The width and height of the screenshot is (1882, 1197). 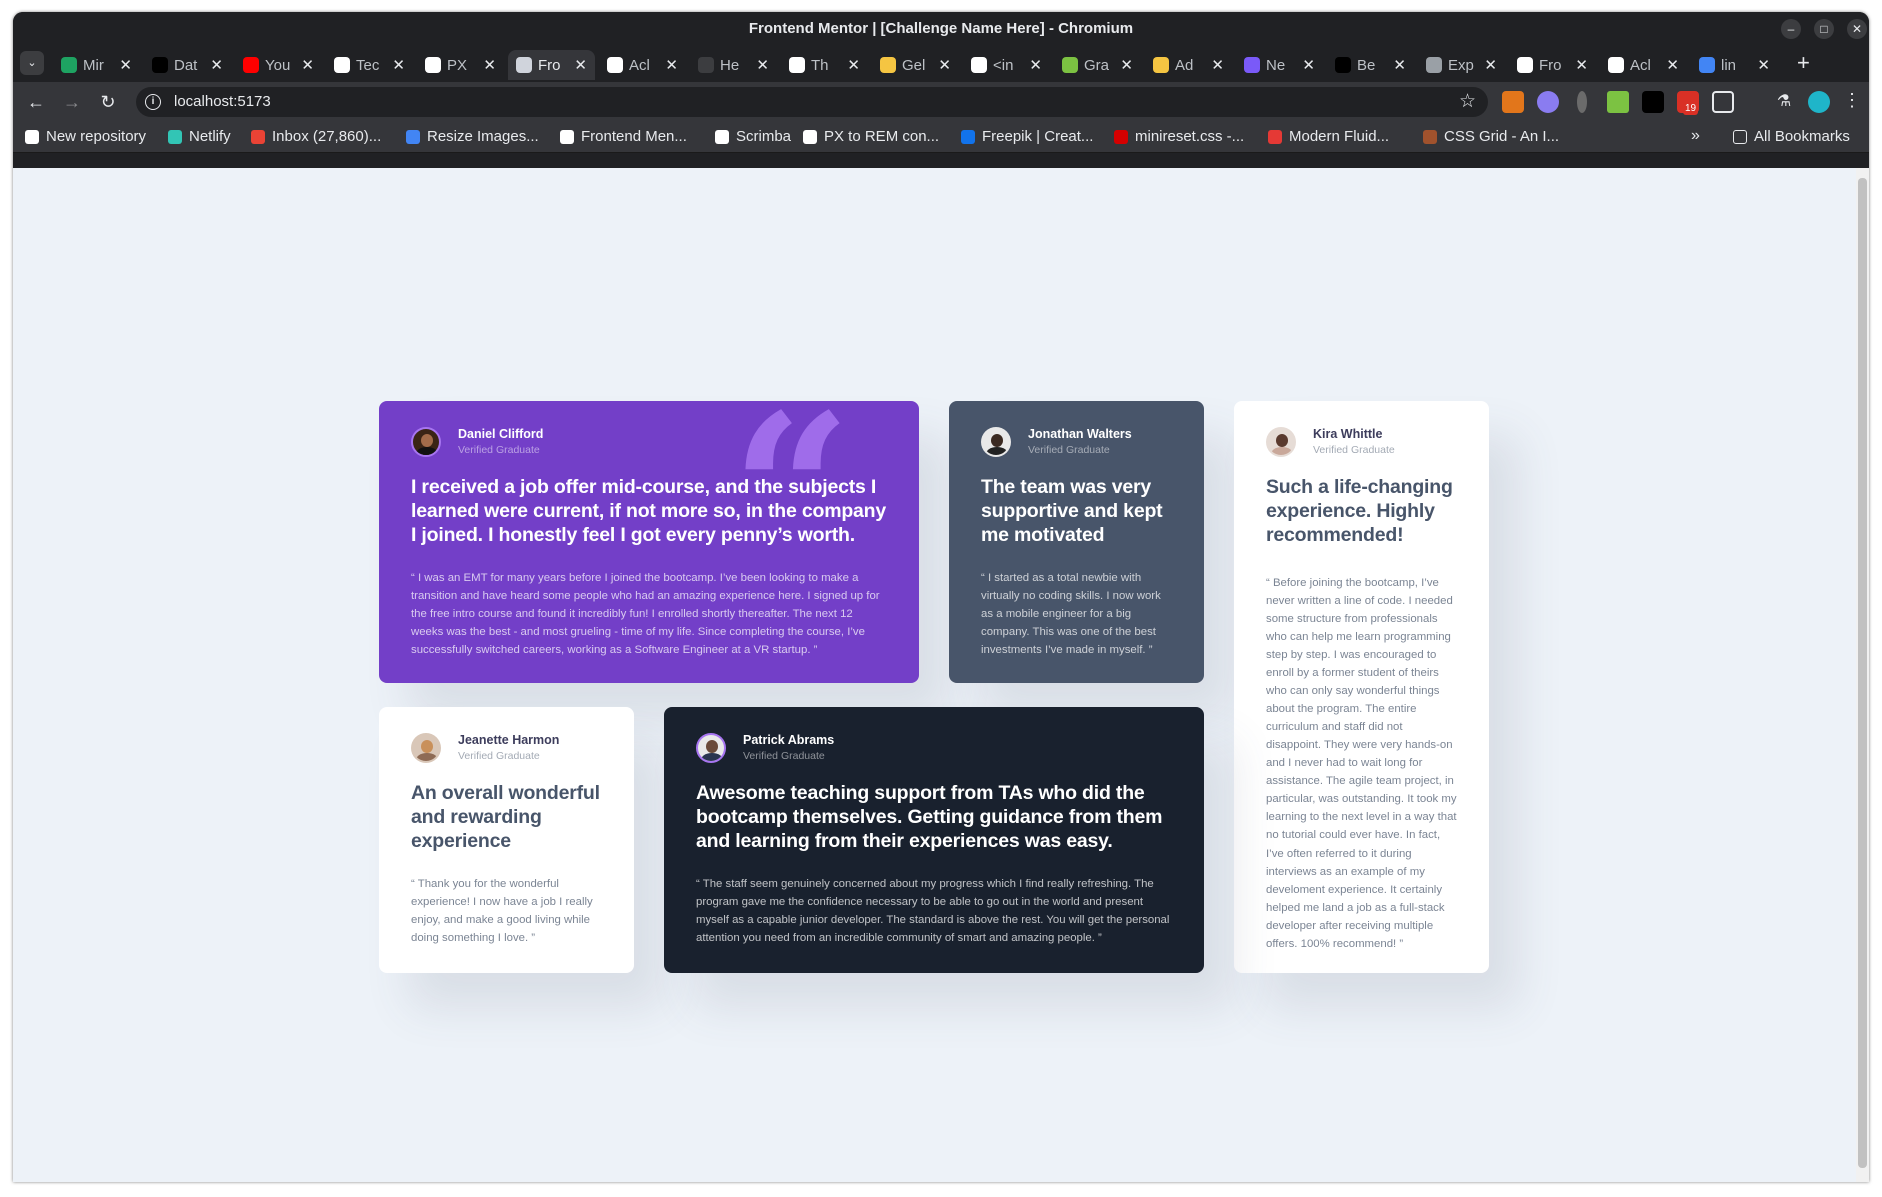 What do you see at coordinates (108, 102) in the screenshot?
I see `reload-button: ↻` at bounding box center [108, 102].